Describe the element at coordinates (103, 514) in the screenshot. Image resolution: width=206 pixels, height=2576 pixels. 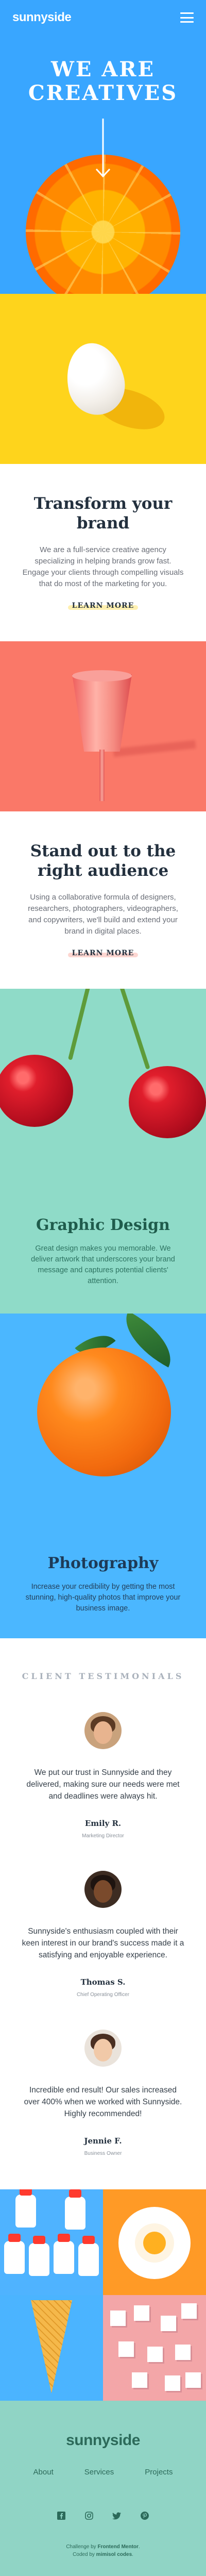
I see `section-title: Transform your brand` at that location.